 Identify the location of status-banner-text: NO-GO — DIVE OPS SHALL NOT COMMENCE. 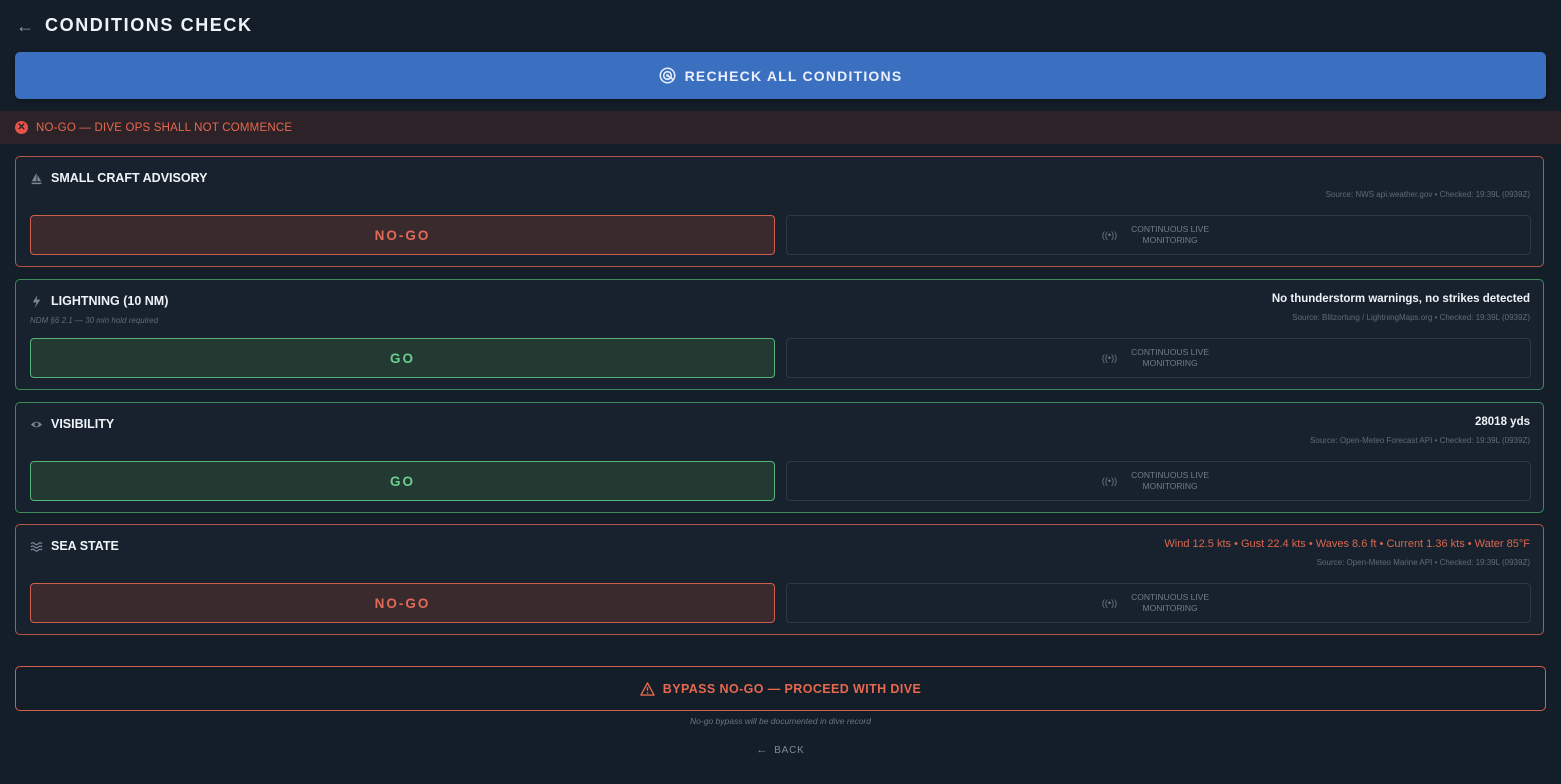
(164, 127).